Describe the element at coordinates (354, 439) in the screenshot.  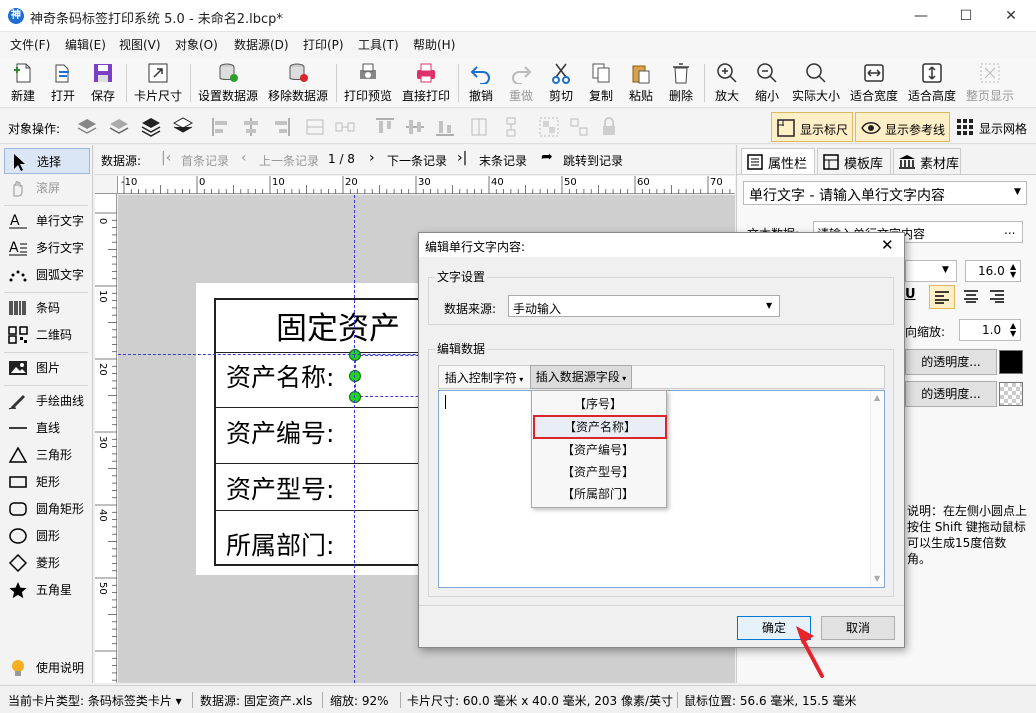
I see `guide-line-vertical` at that location.